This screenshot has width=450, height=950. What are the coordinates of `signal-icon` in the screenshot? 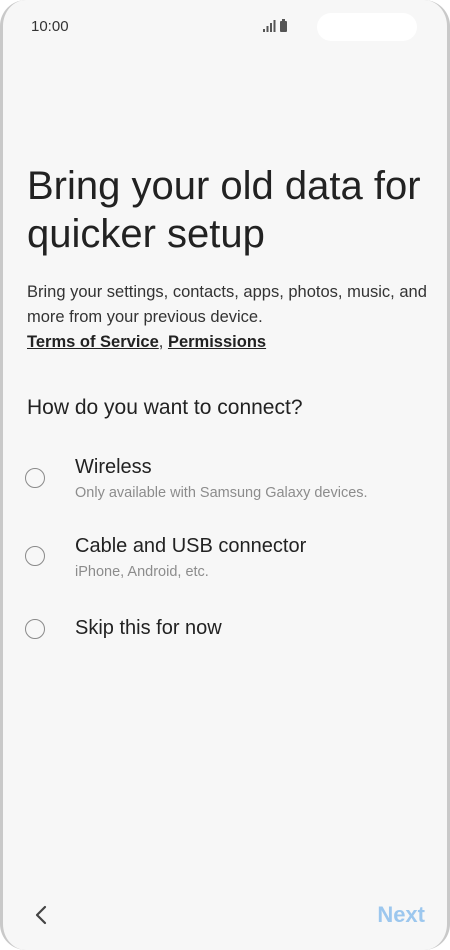 It's located at (269, 26).